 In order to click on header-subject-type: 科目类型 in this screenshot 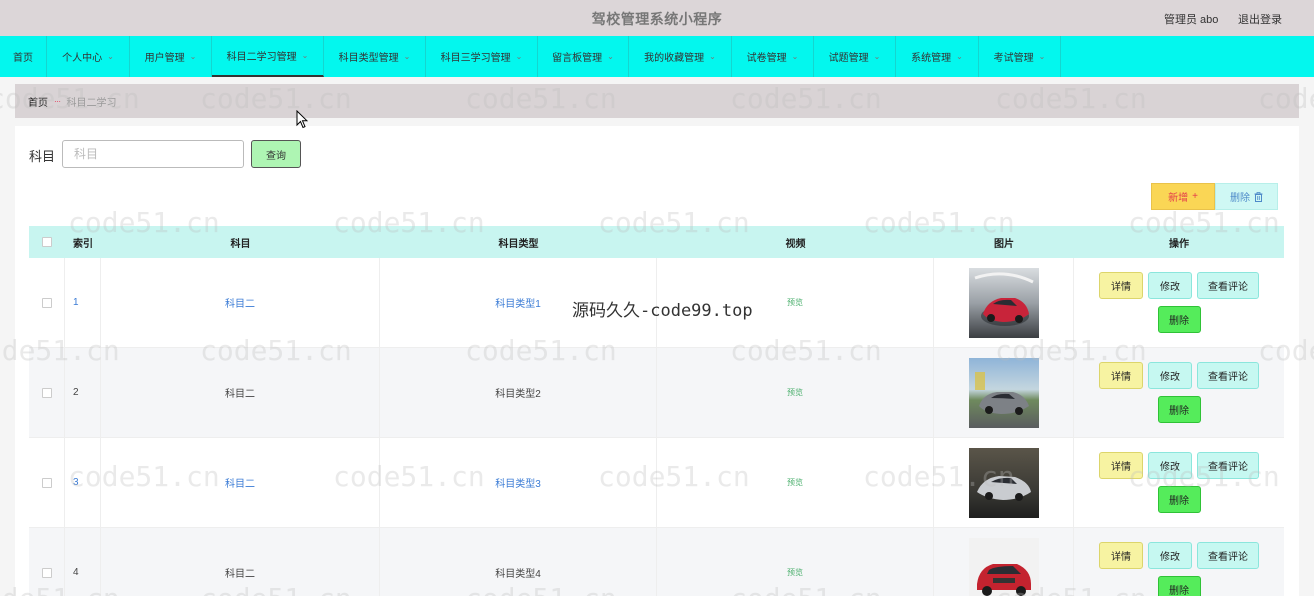, I will do `click(518, 244)`.